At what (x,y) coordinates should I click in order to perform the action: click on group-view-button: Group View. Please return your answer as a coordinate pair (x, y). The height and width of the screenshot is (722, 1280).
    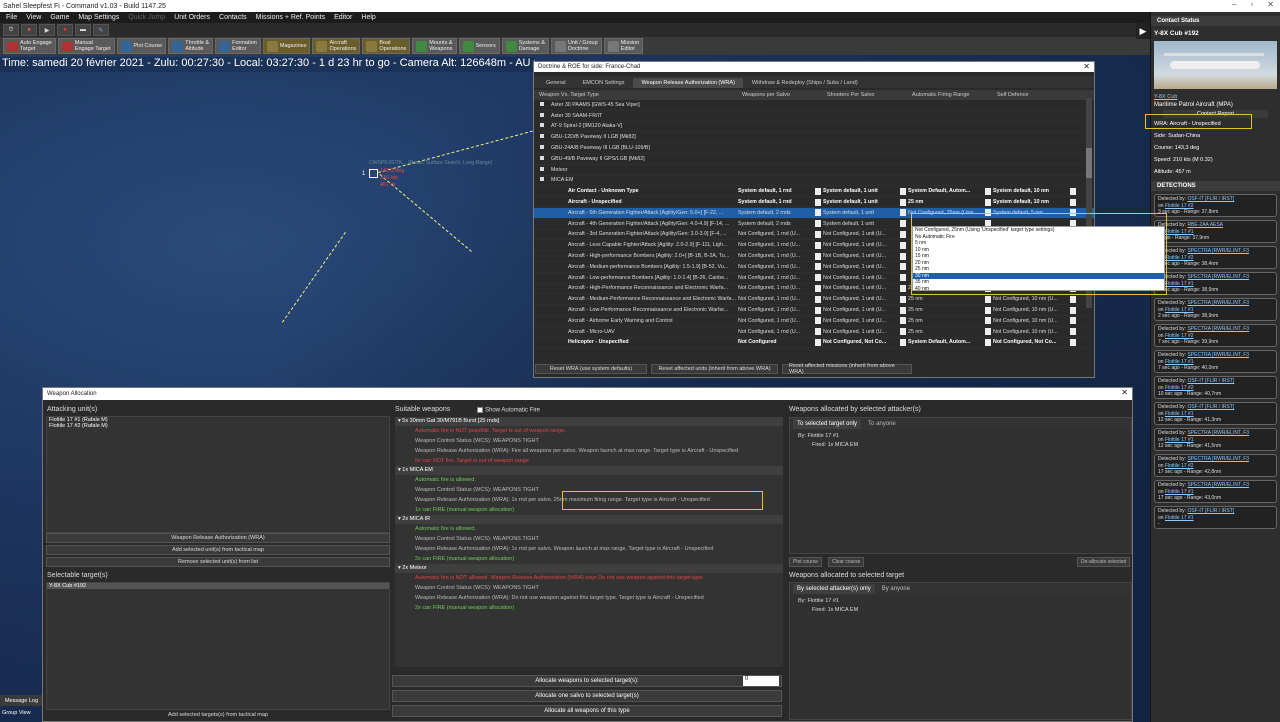
    Looking at the image, I should click on (21, 715).